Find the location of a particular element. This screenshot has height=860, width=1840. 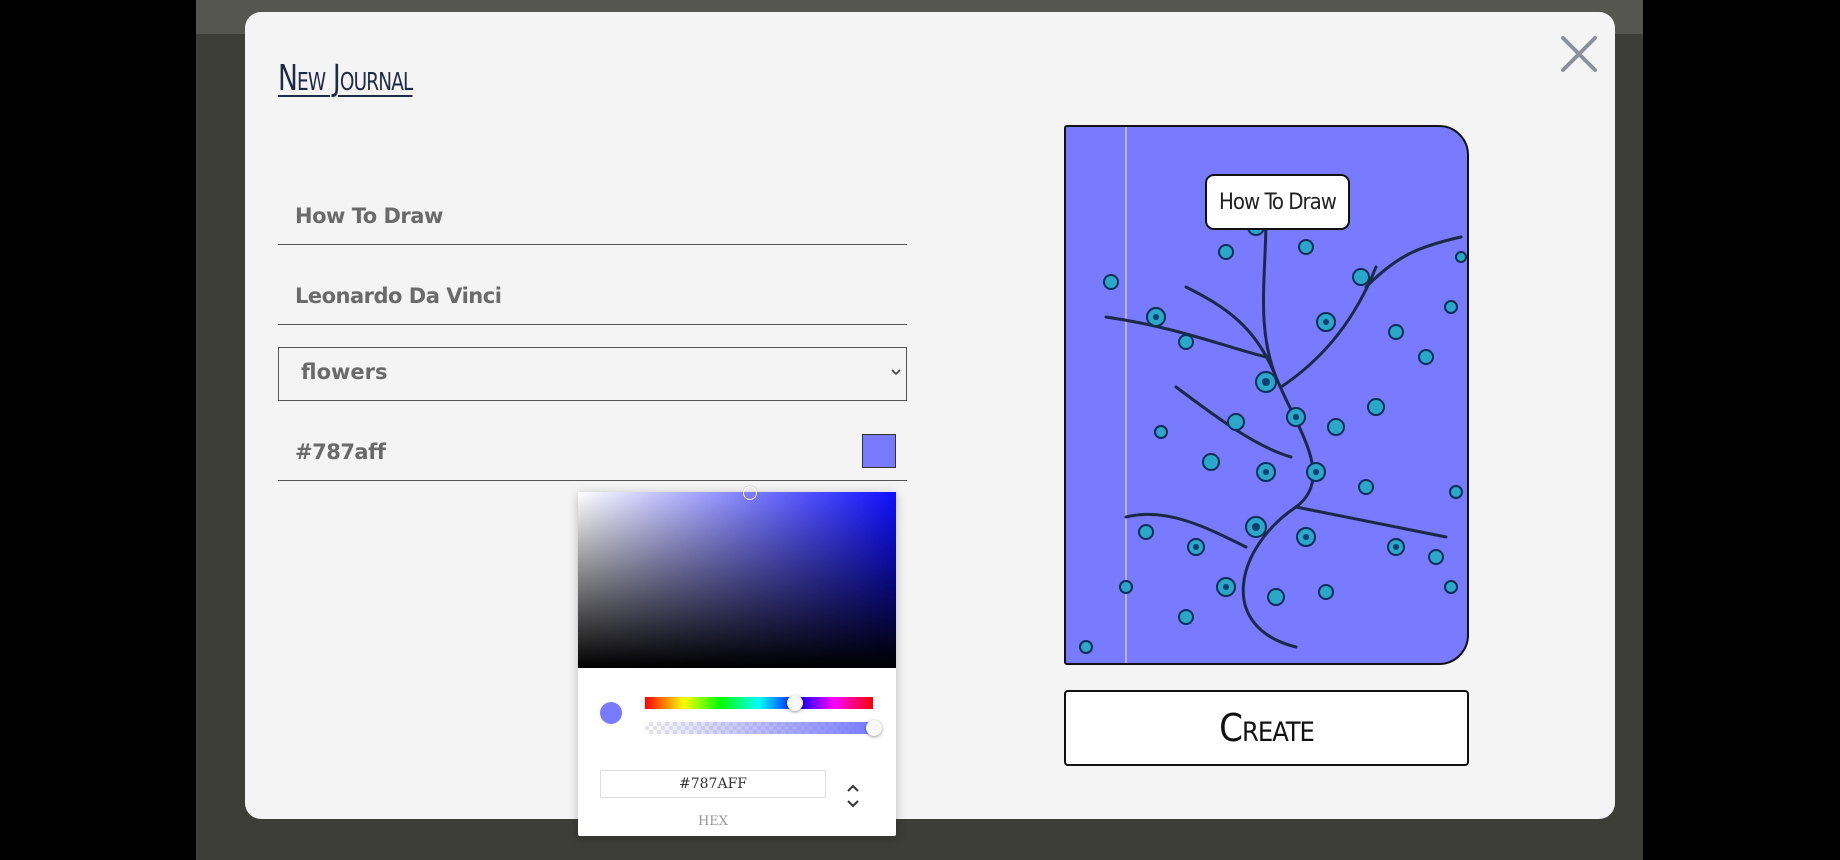

journal-title-value: How To Draw is located at coordinates (369, 216).